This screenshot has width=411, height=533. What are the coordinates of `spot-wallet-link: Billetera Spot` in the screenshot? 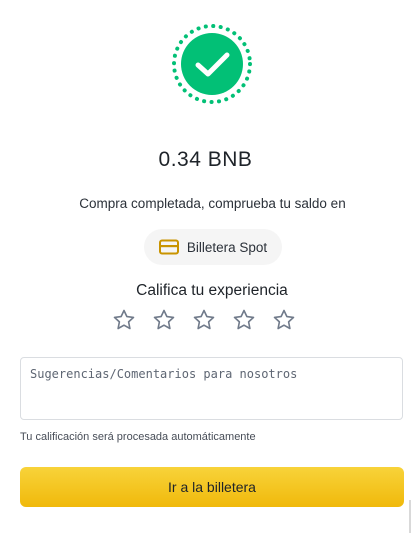 It's located at (213, 247).